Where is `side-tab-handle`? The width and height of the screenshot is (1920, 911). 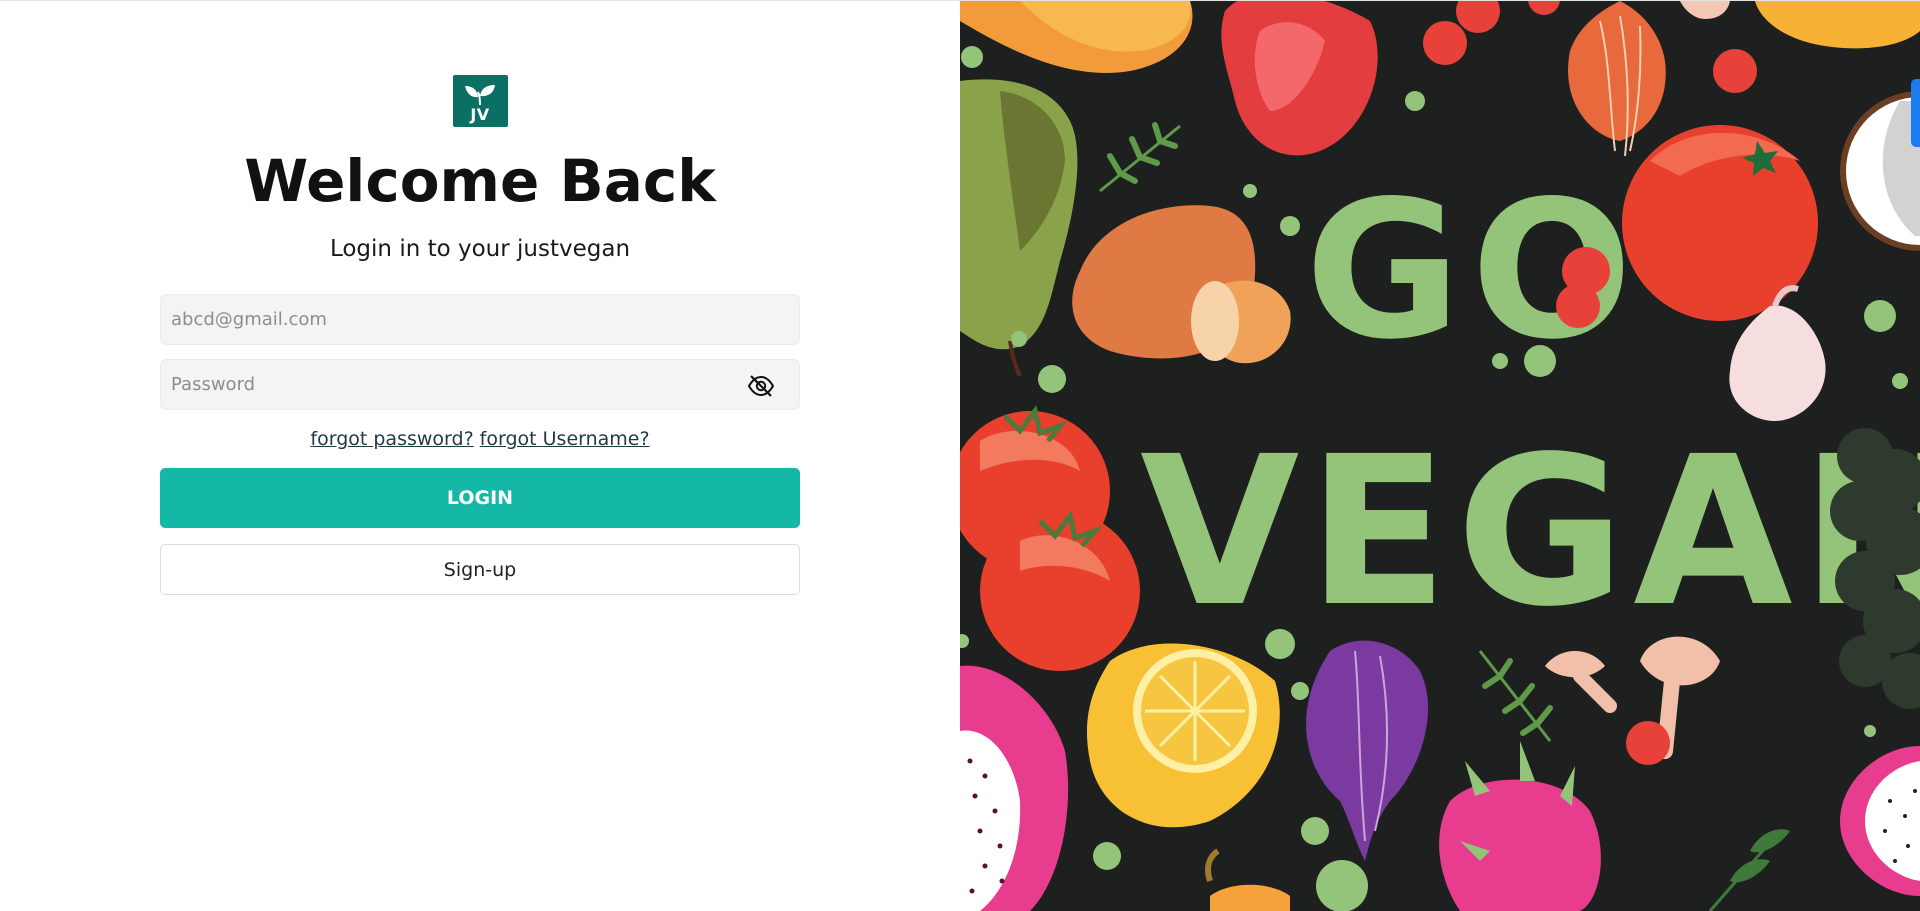 side-tab-handle is located at coordinates (1915, 113).